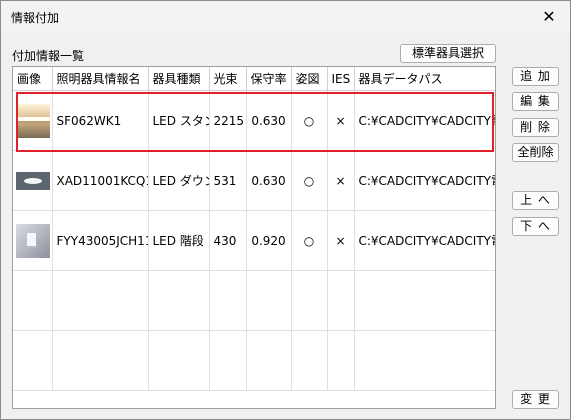  Describe the element at coordinates (228, 120) in the screenshot. I see `row-flux: 2215` at that location.